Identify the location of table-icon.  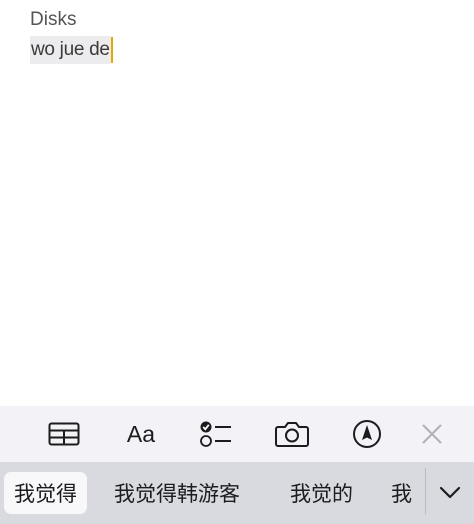
(64, 434).